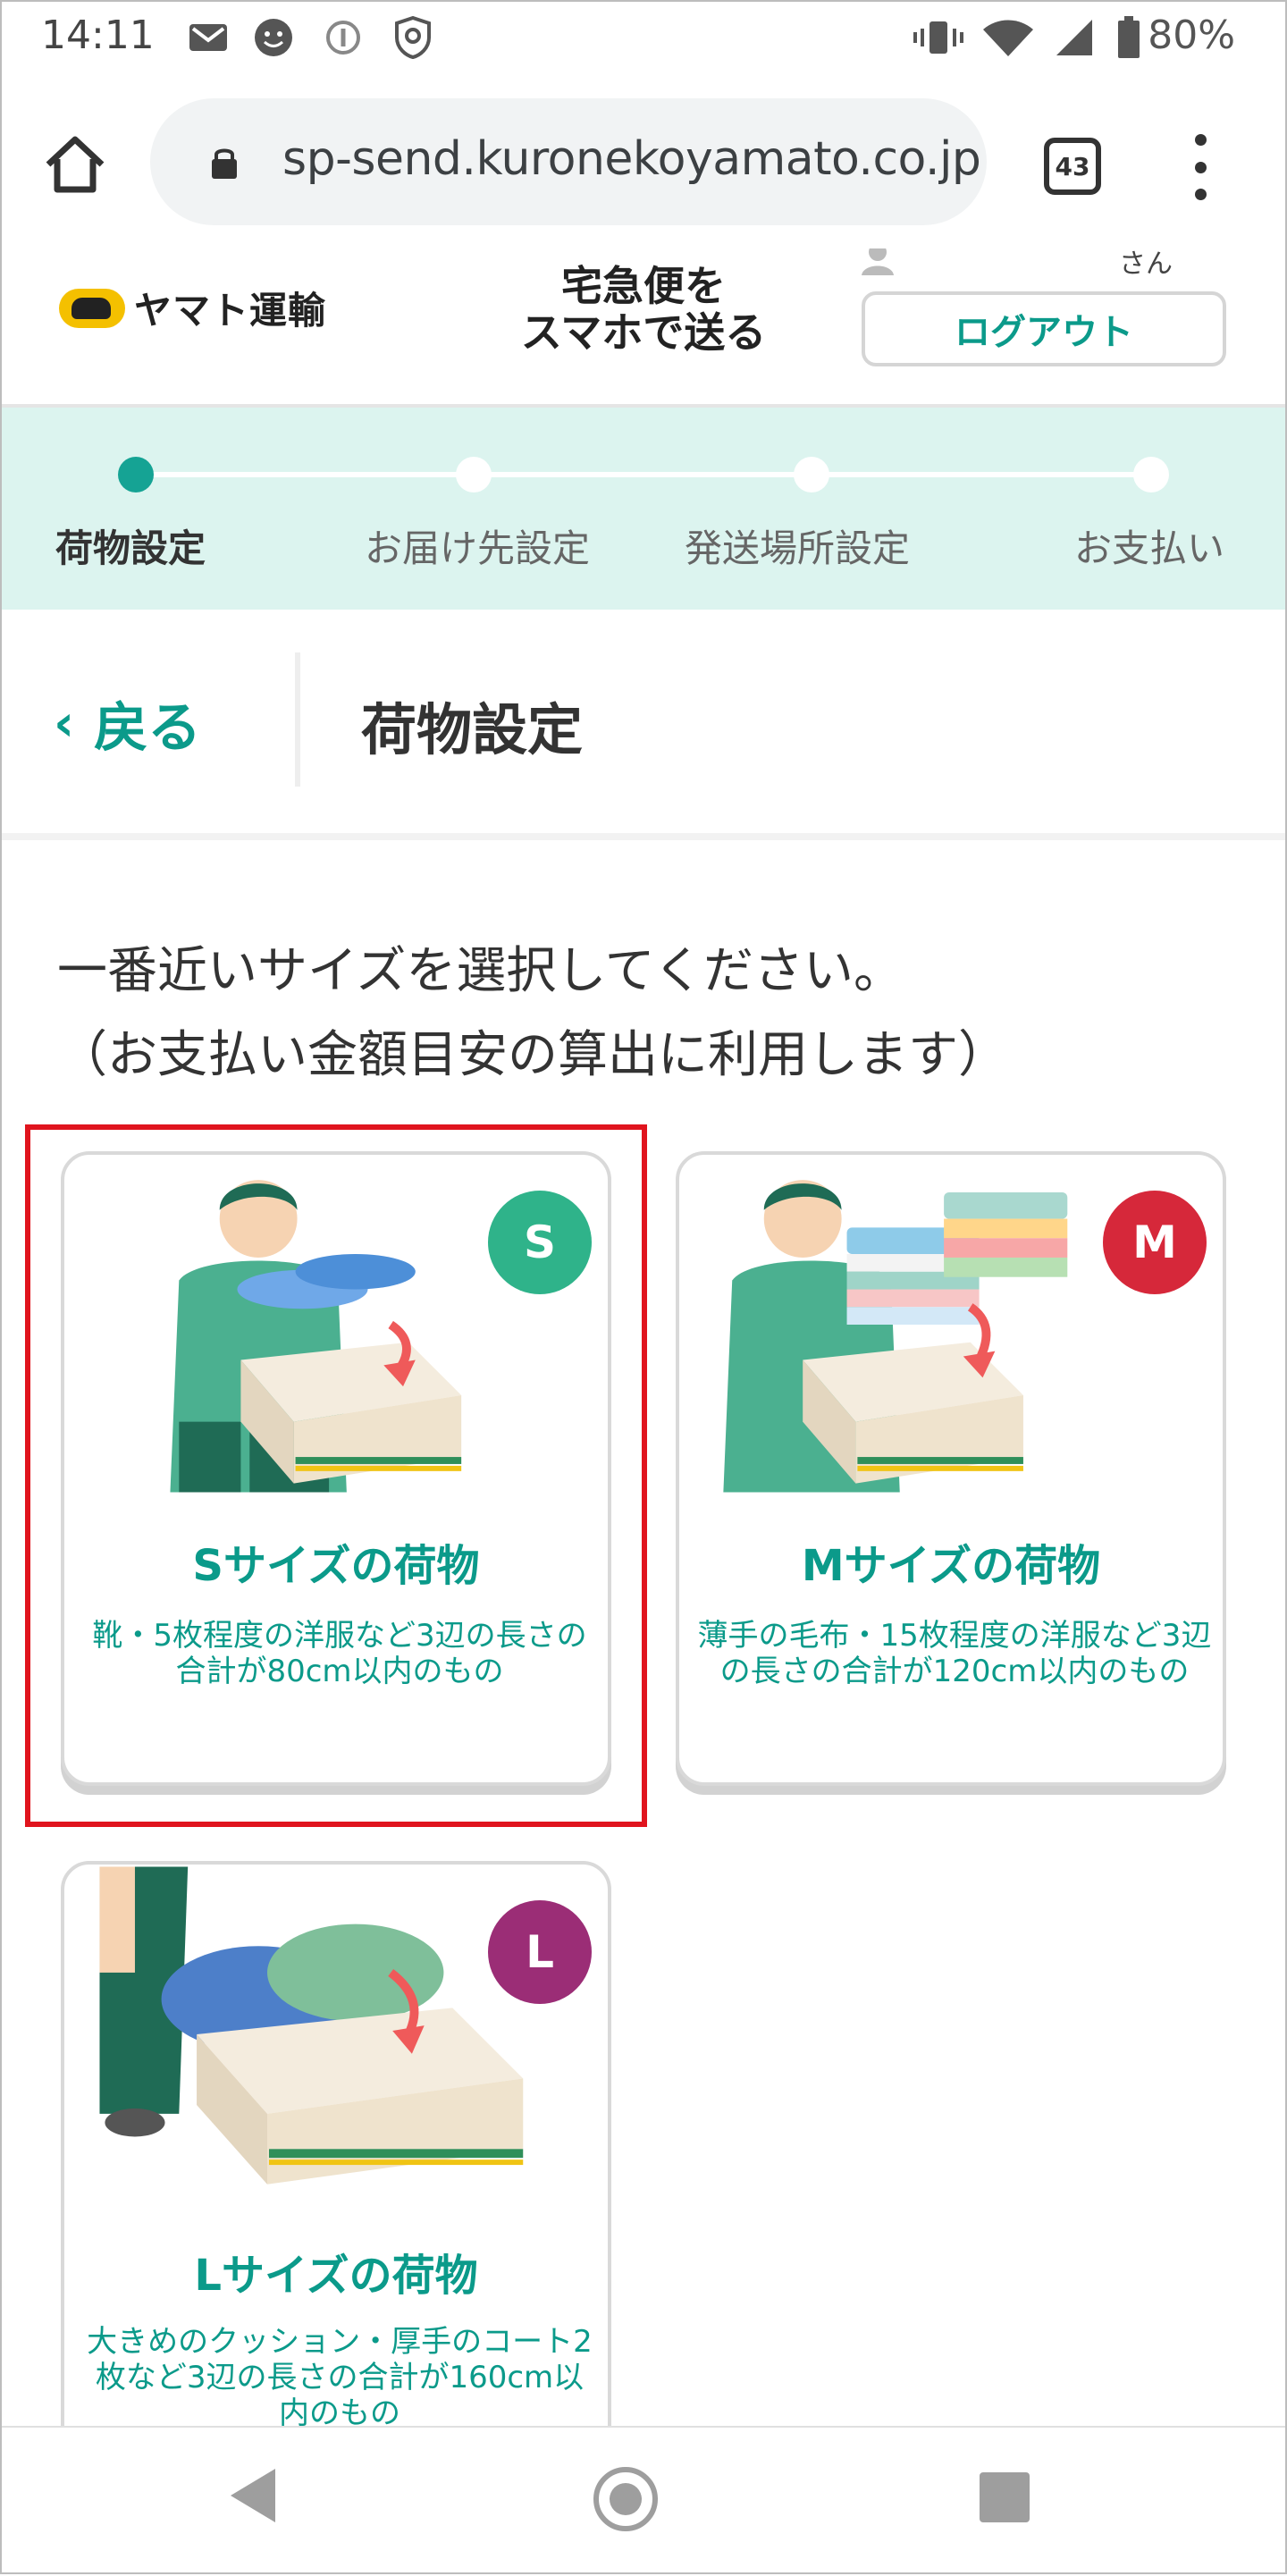  What do you see at coordinates (65, 724) in the screenshot?
I see `chevron-left-icon: ‹` at bounding box center [65, 724].